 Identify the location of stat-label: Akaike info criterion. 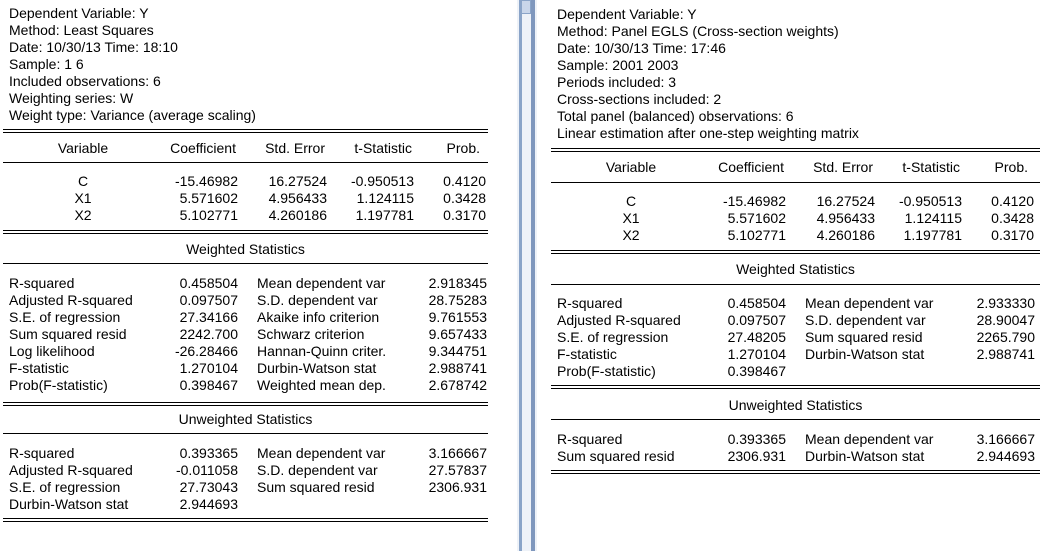
(318, 317).